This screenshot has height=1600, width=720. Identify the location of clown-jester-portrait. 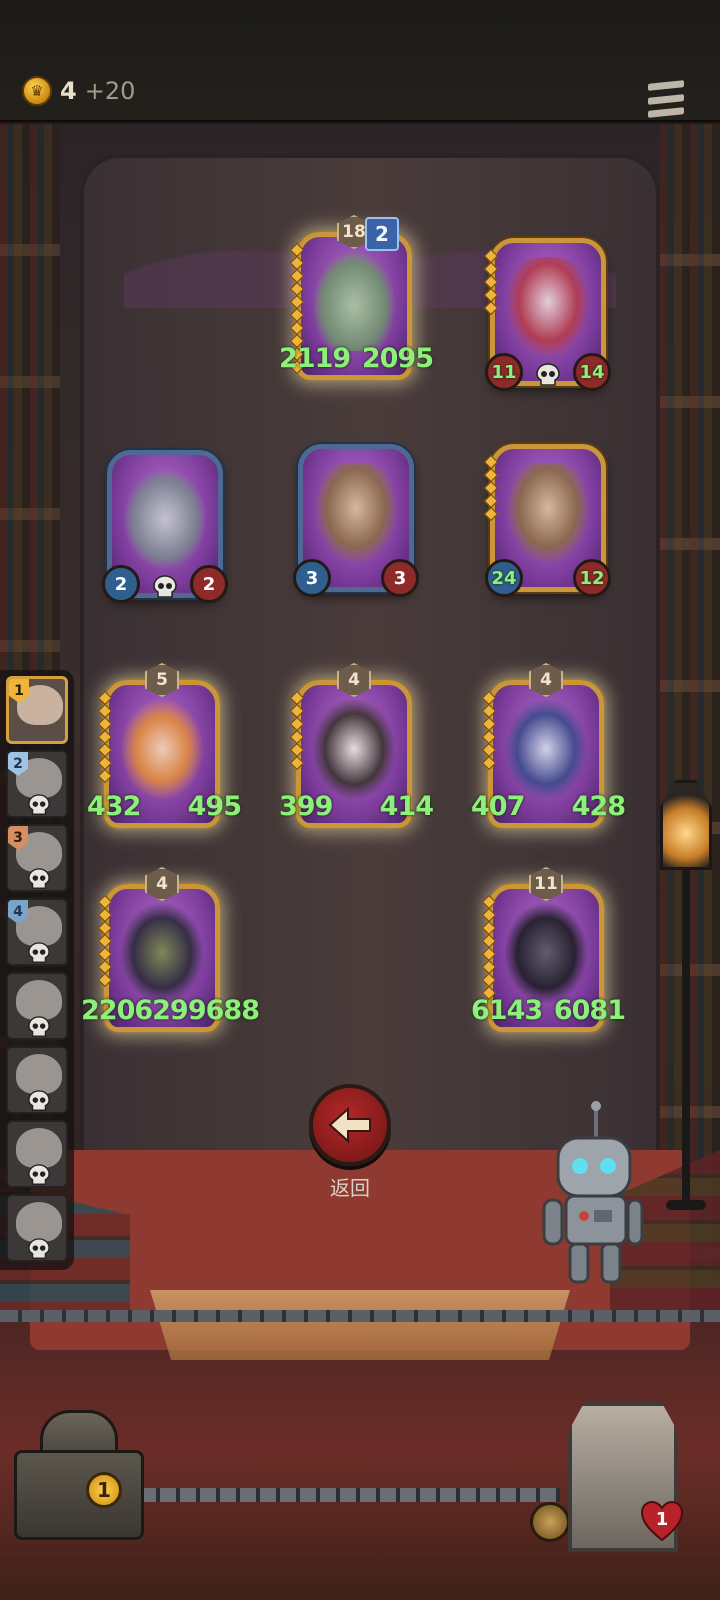
(548, 307).